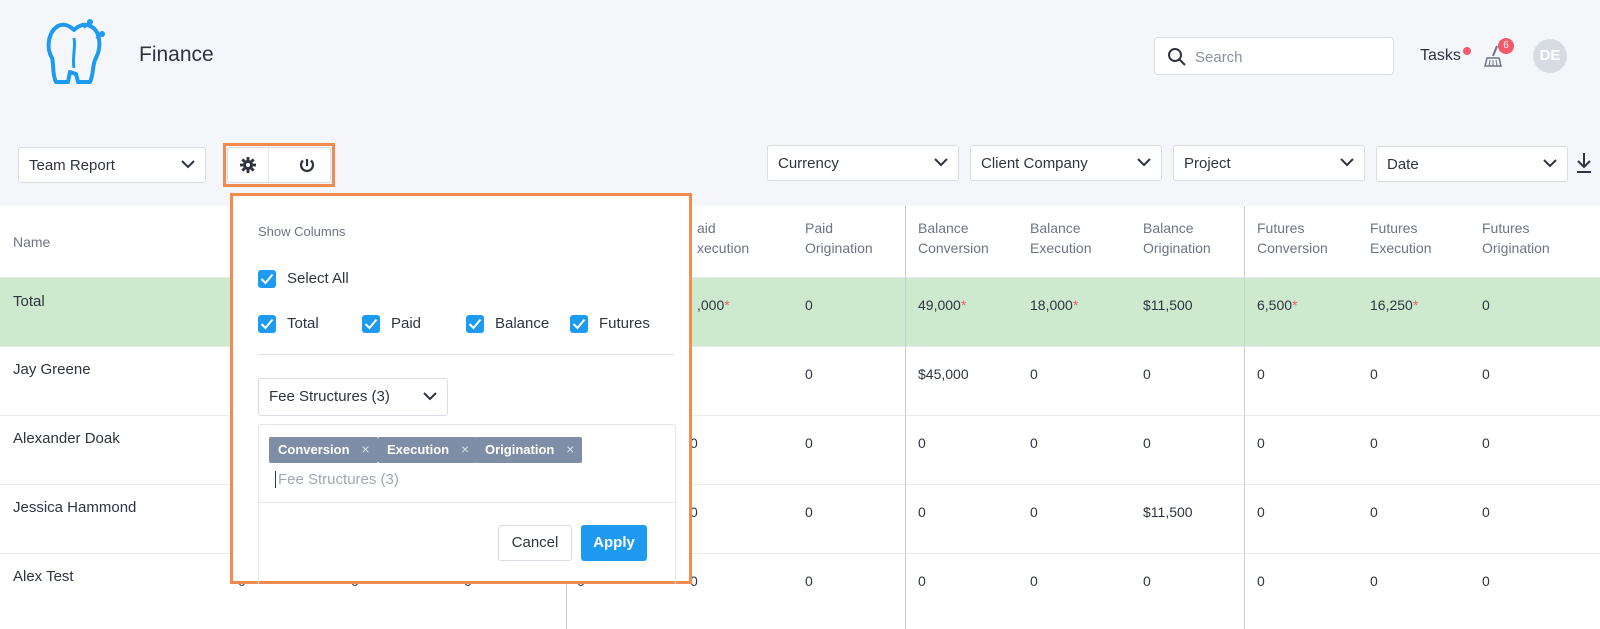 This screenshot has width=1600, height=629. What do you see at coordinates (1244, 417) in the screenshot?
I see `column-group-divider` at bounding box center [1244, 417].